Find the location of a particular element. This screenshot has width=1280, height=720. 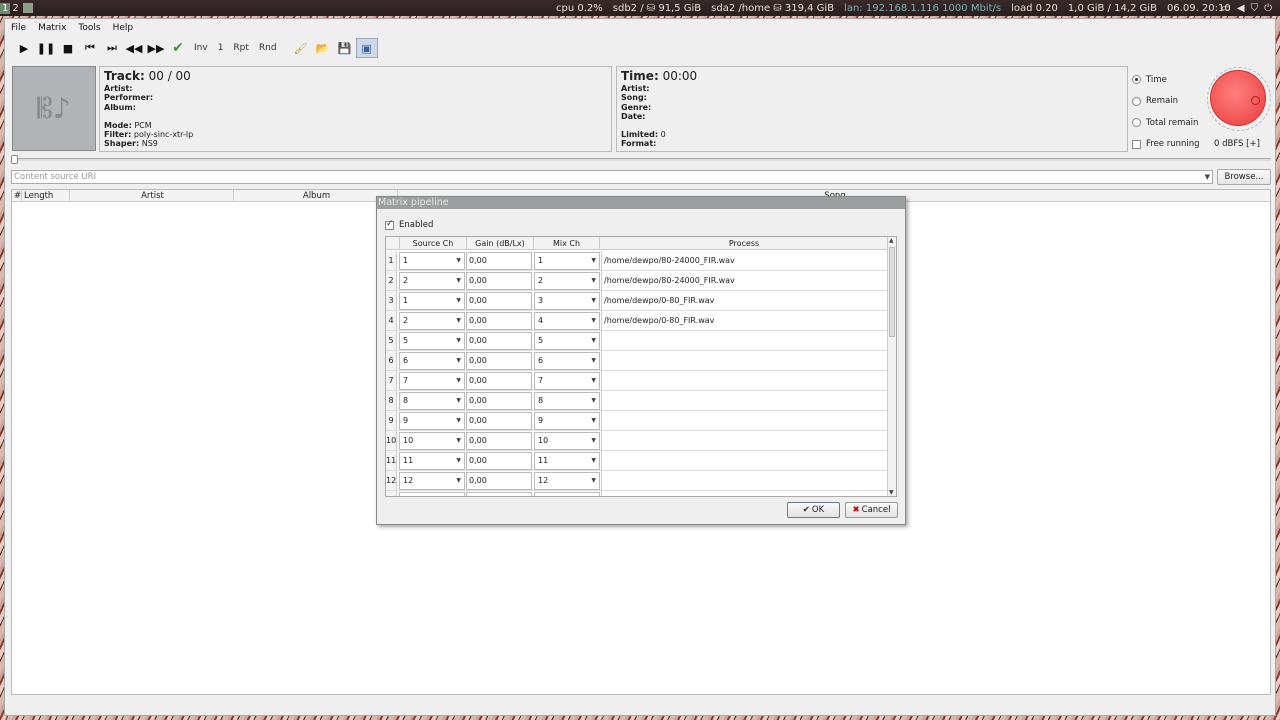

matrix-row: 12 12 ▼ 0,00 12 ▼ is located at coordinates (637, 481).